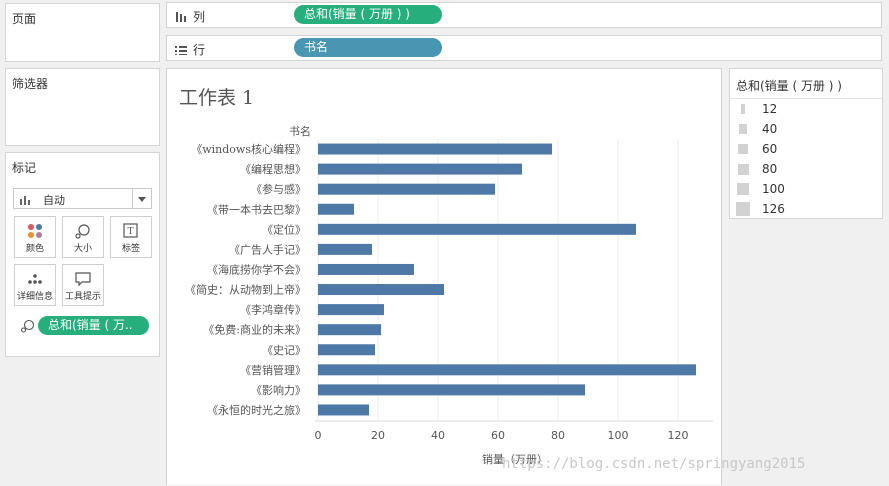 Image resolution: width=889 pixels, height=486 pixels. I want to click on category-label: 《广告人手记》, so click(267, 249).